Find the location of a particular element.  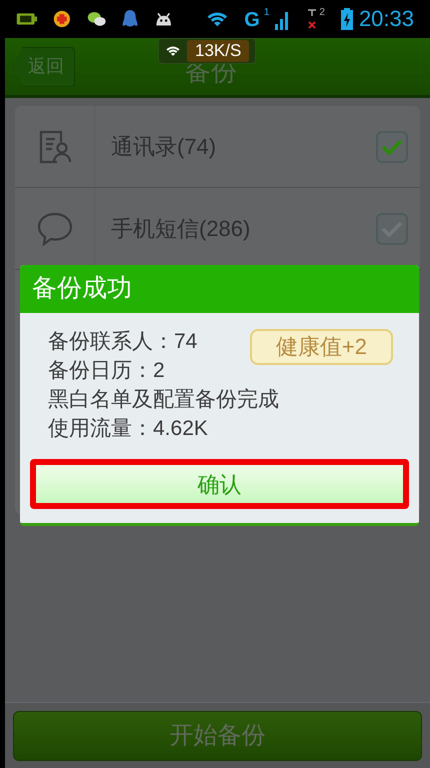

robot-head-icon is located at coordinates (164, 19).